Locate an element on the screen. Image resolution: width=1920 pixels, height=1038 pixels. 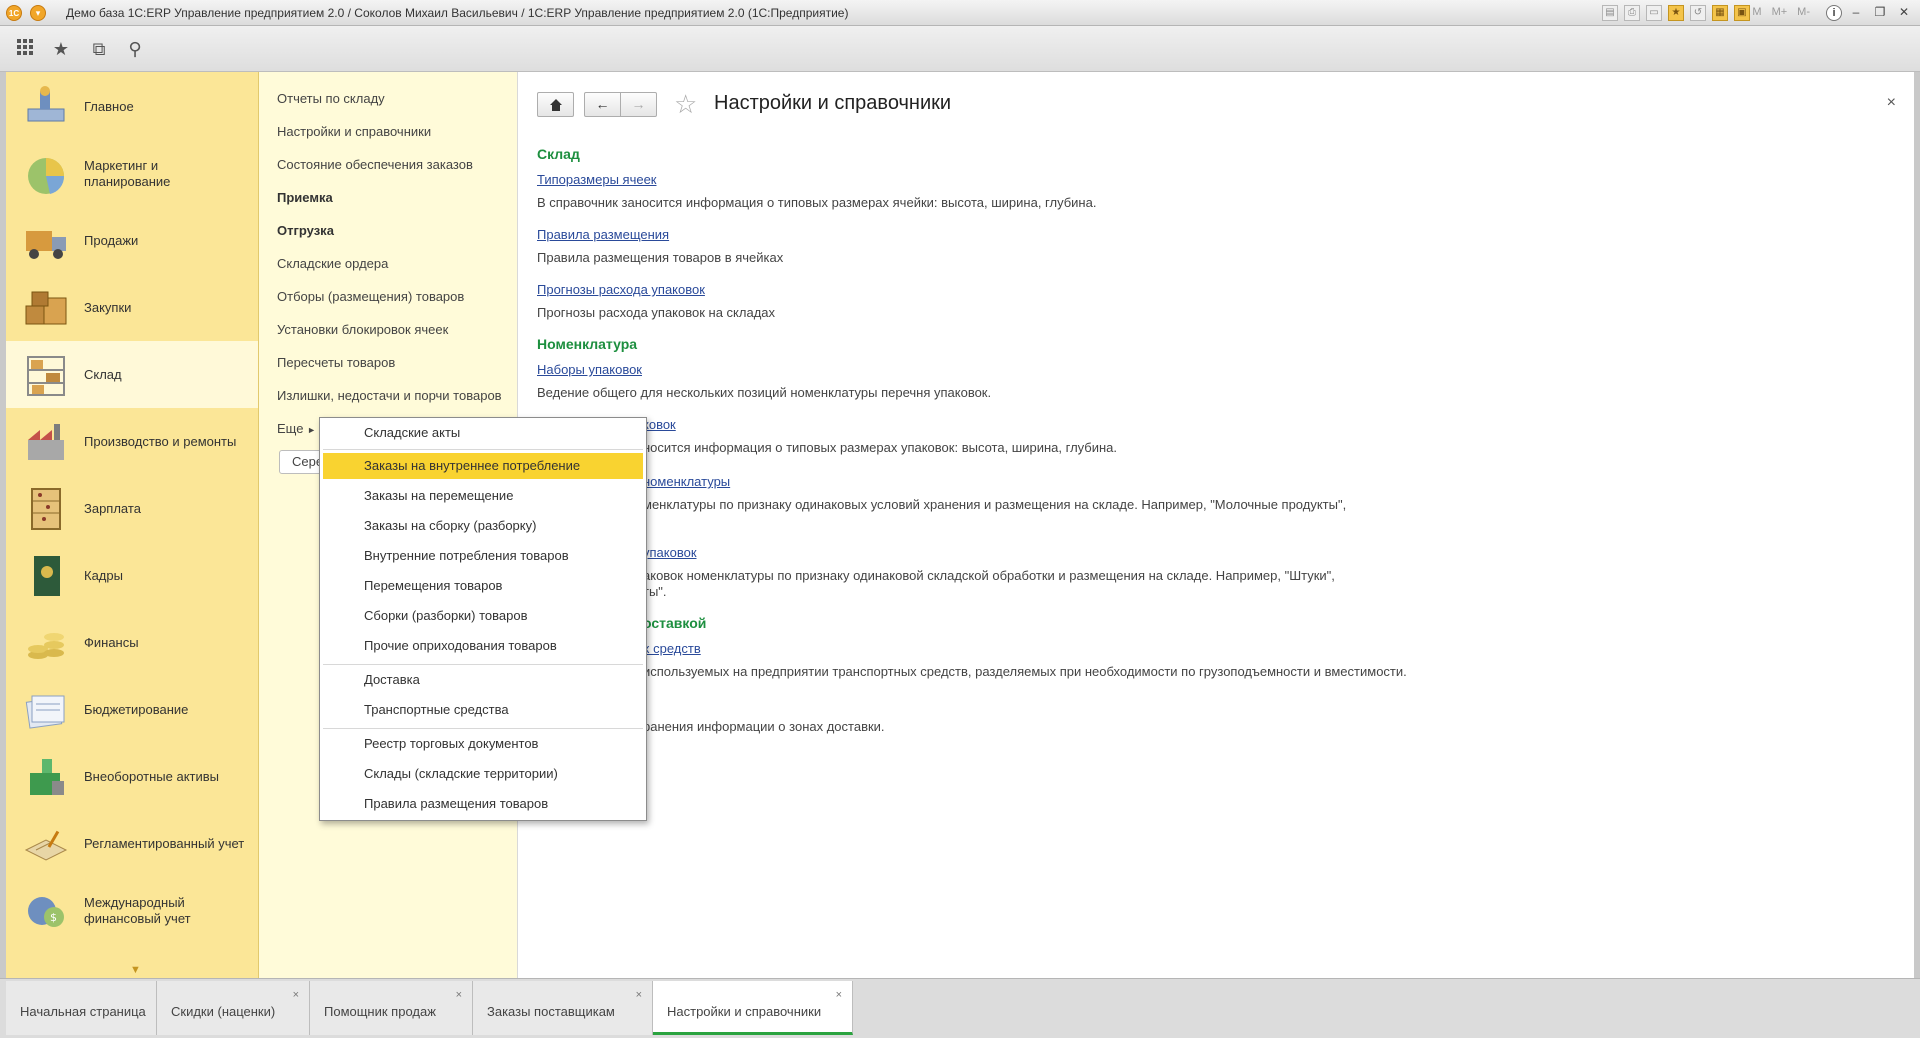
link-package-forecast: Прогнозы расхода упаковок is located at coordinates (621, 289).